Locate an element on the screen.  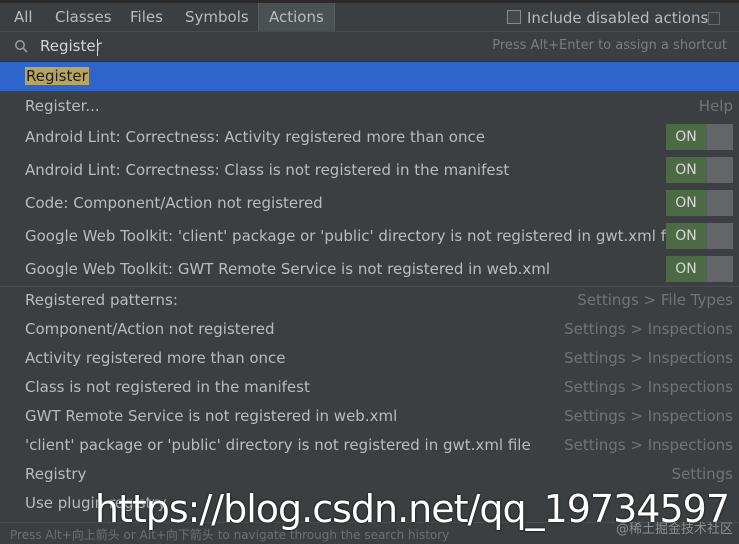
result-label: Code: Component/Action not registered is located at coordinates (174, 203).